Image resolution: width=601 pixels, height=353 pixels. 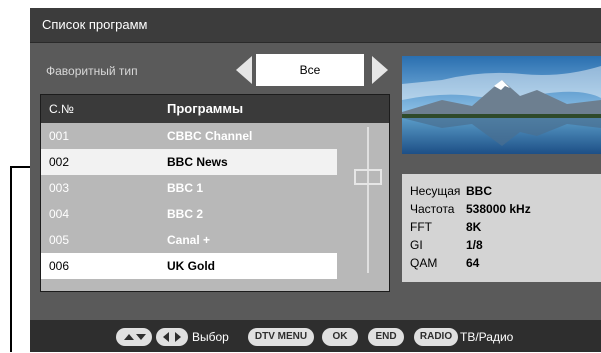 I want to click on header-channel-number: C.№, so click(x=61, y=109).